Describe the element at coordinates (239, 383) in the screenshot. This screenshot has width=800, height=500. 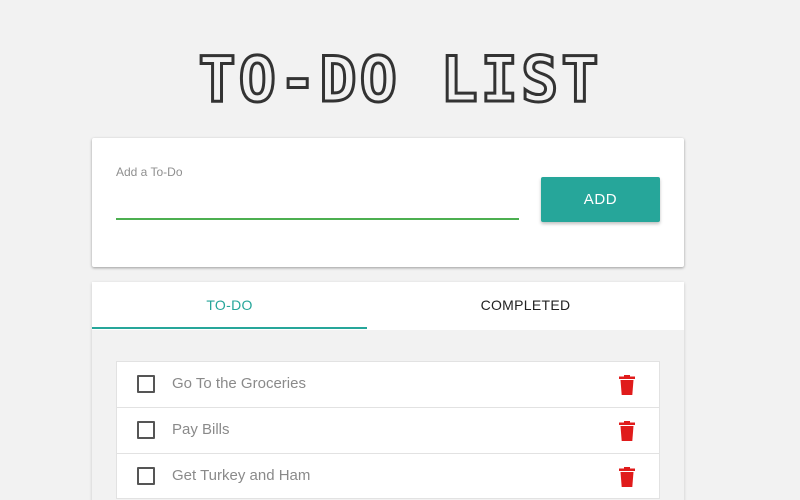
I see `todo-text: Go To the Groceries` at that location.